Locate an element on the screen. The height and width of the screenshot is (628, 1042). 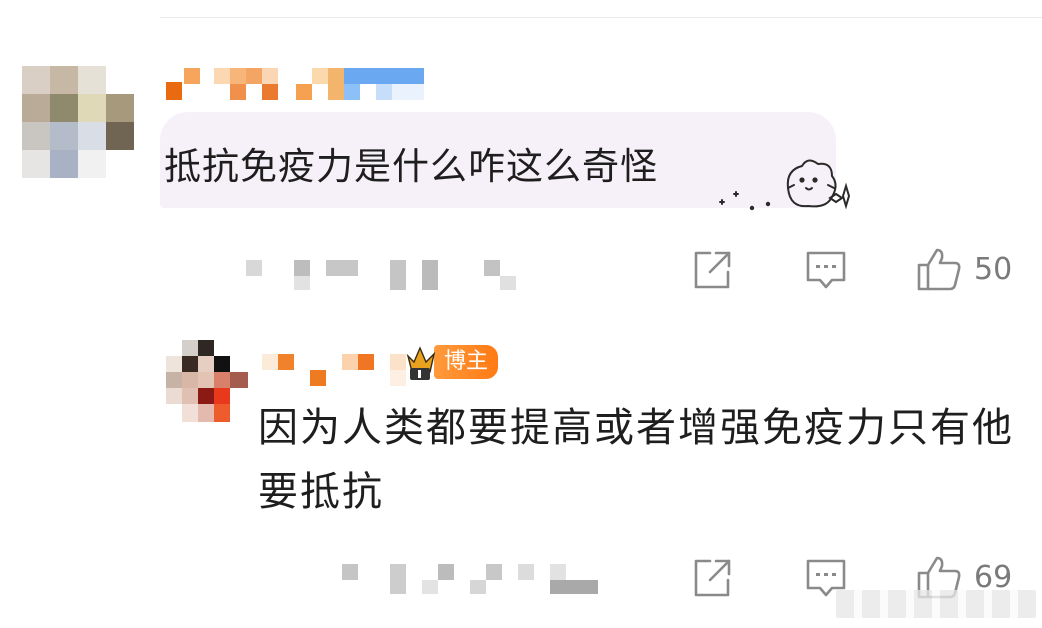
blogger-badge: 博主 is located at coordinates (452, 362).